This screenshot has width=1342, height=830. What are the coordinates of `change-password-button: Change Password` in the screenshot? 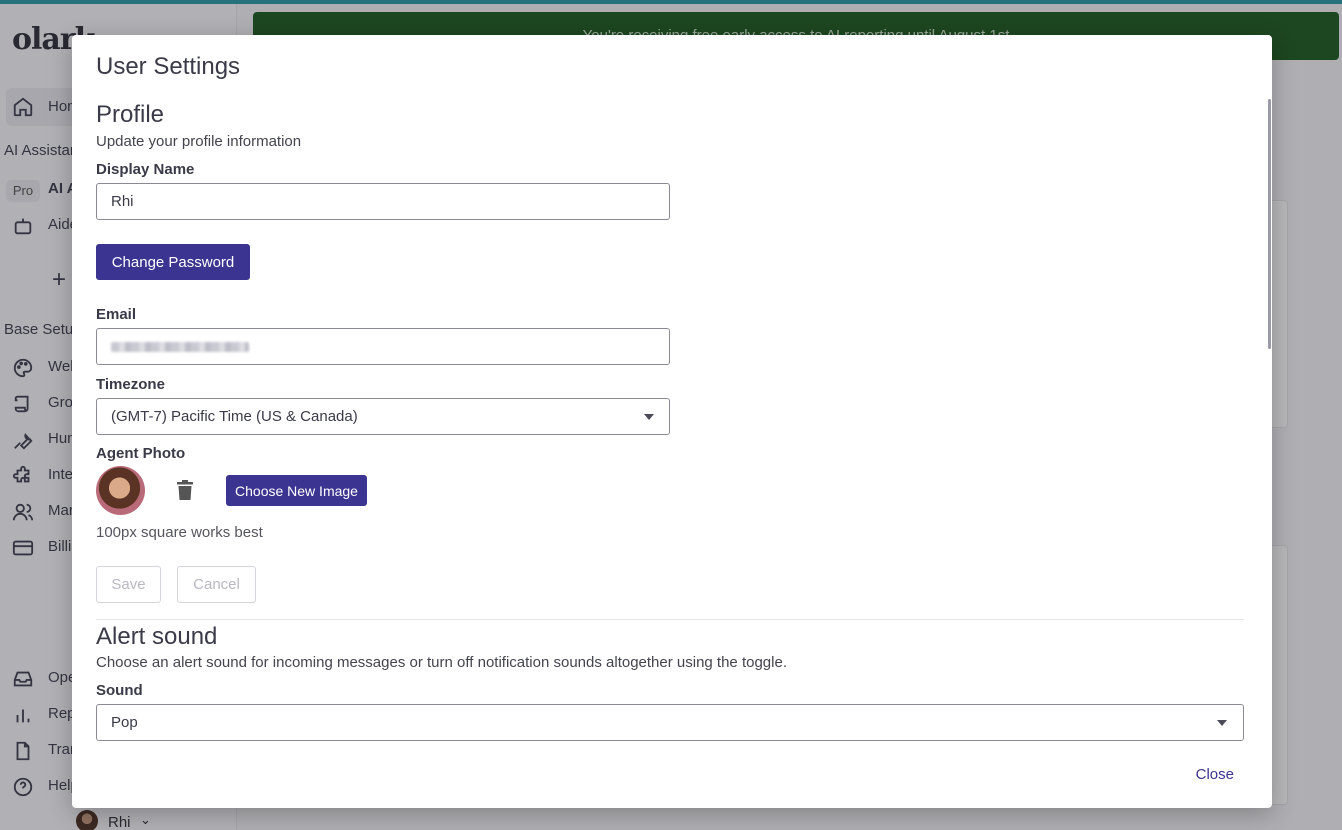 It's located at (173, 262).